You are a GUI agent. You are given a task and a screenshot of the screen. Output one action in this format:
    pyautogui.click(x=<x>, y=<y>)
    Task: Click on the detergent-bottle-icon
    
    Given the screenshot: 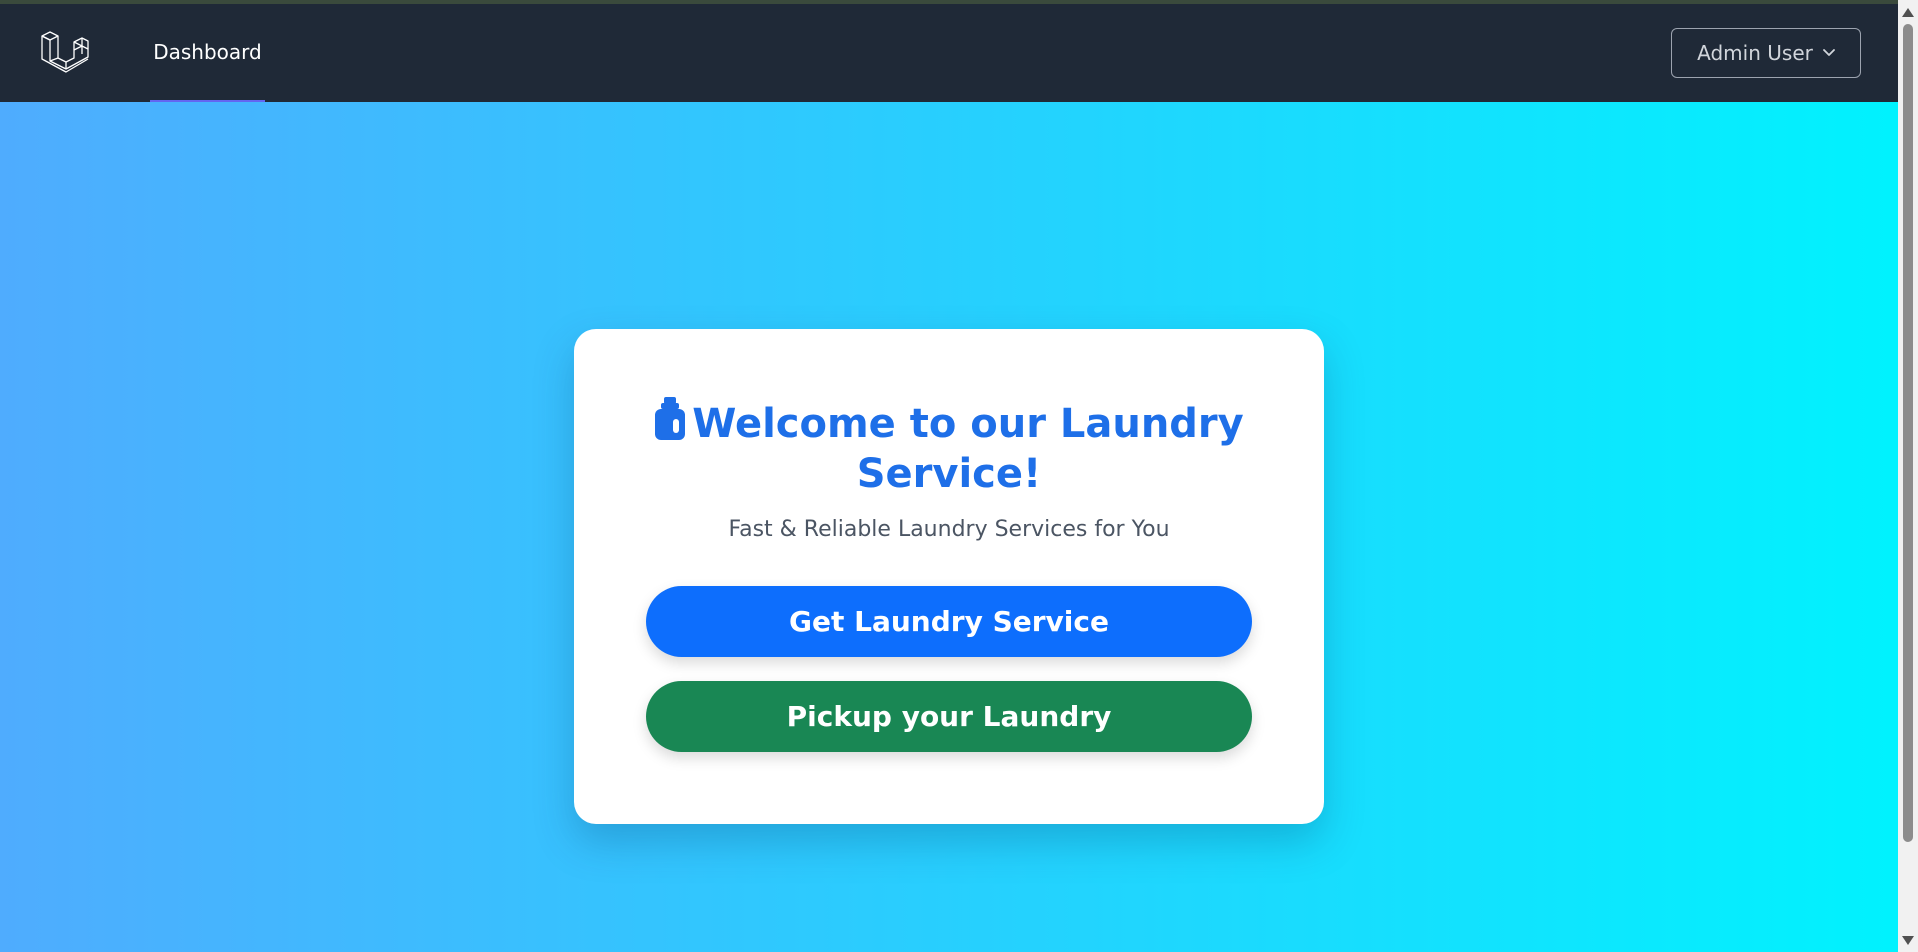 What is the action you would take?
    pyautogui.click(x=670, y=418)
    